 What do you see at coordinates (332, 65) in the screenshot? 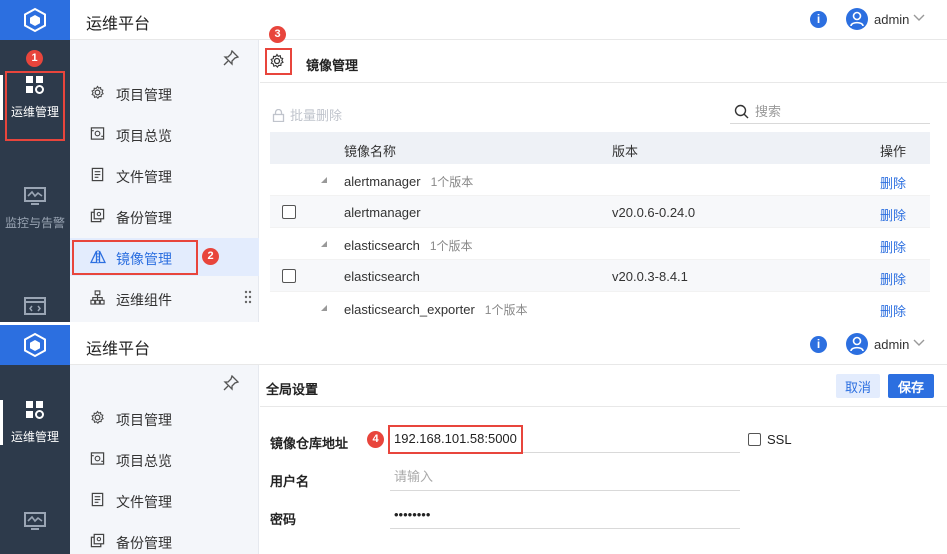
I see `page-title: 镜像管理` at bounding box center [332, 65].